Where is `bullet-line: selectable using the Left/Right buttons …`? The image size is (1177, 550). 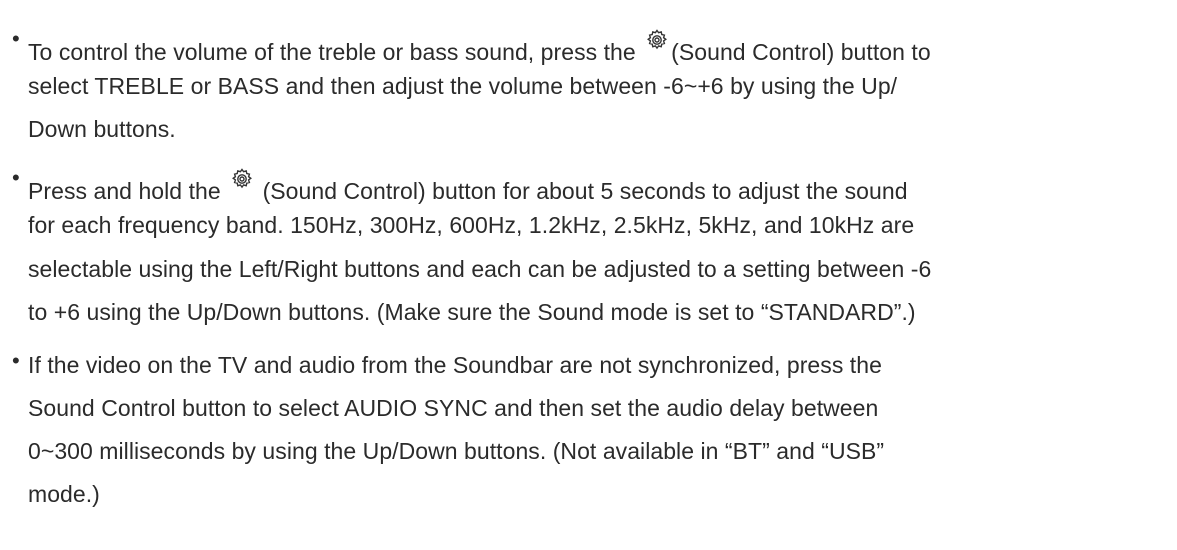
bullet-line: selectable using the Left/Right buttons … is located at coordinates (480, 269).